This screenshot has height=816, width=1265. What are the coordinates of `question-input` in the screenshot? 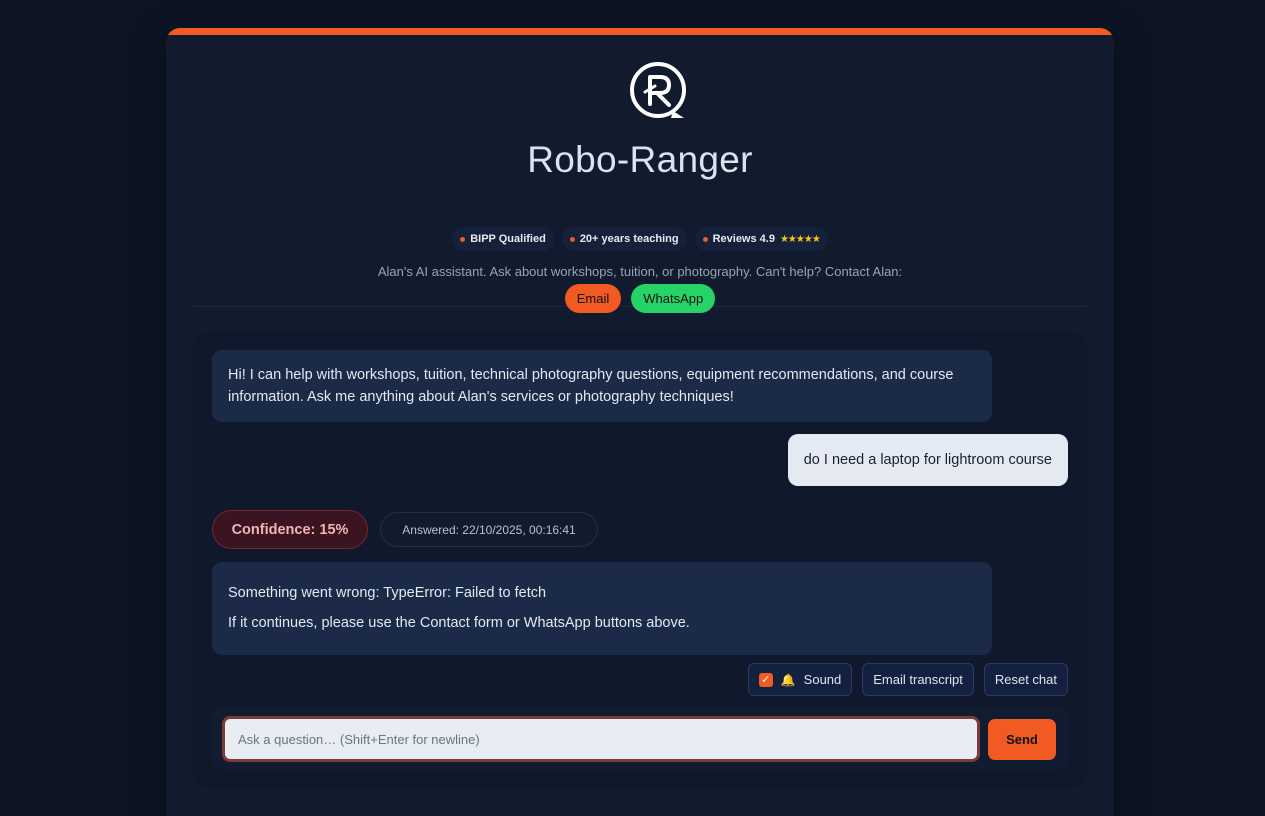 It's located at (601, 739).